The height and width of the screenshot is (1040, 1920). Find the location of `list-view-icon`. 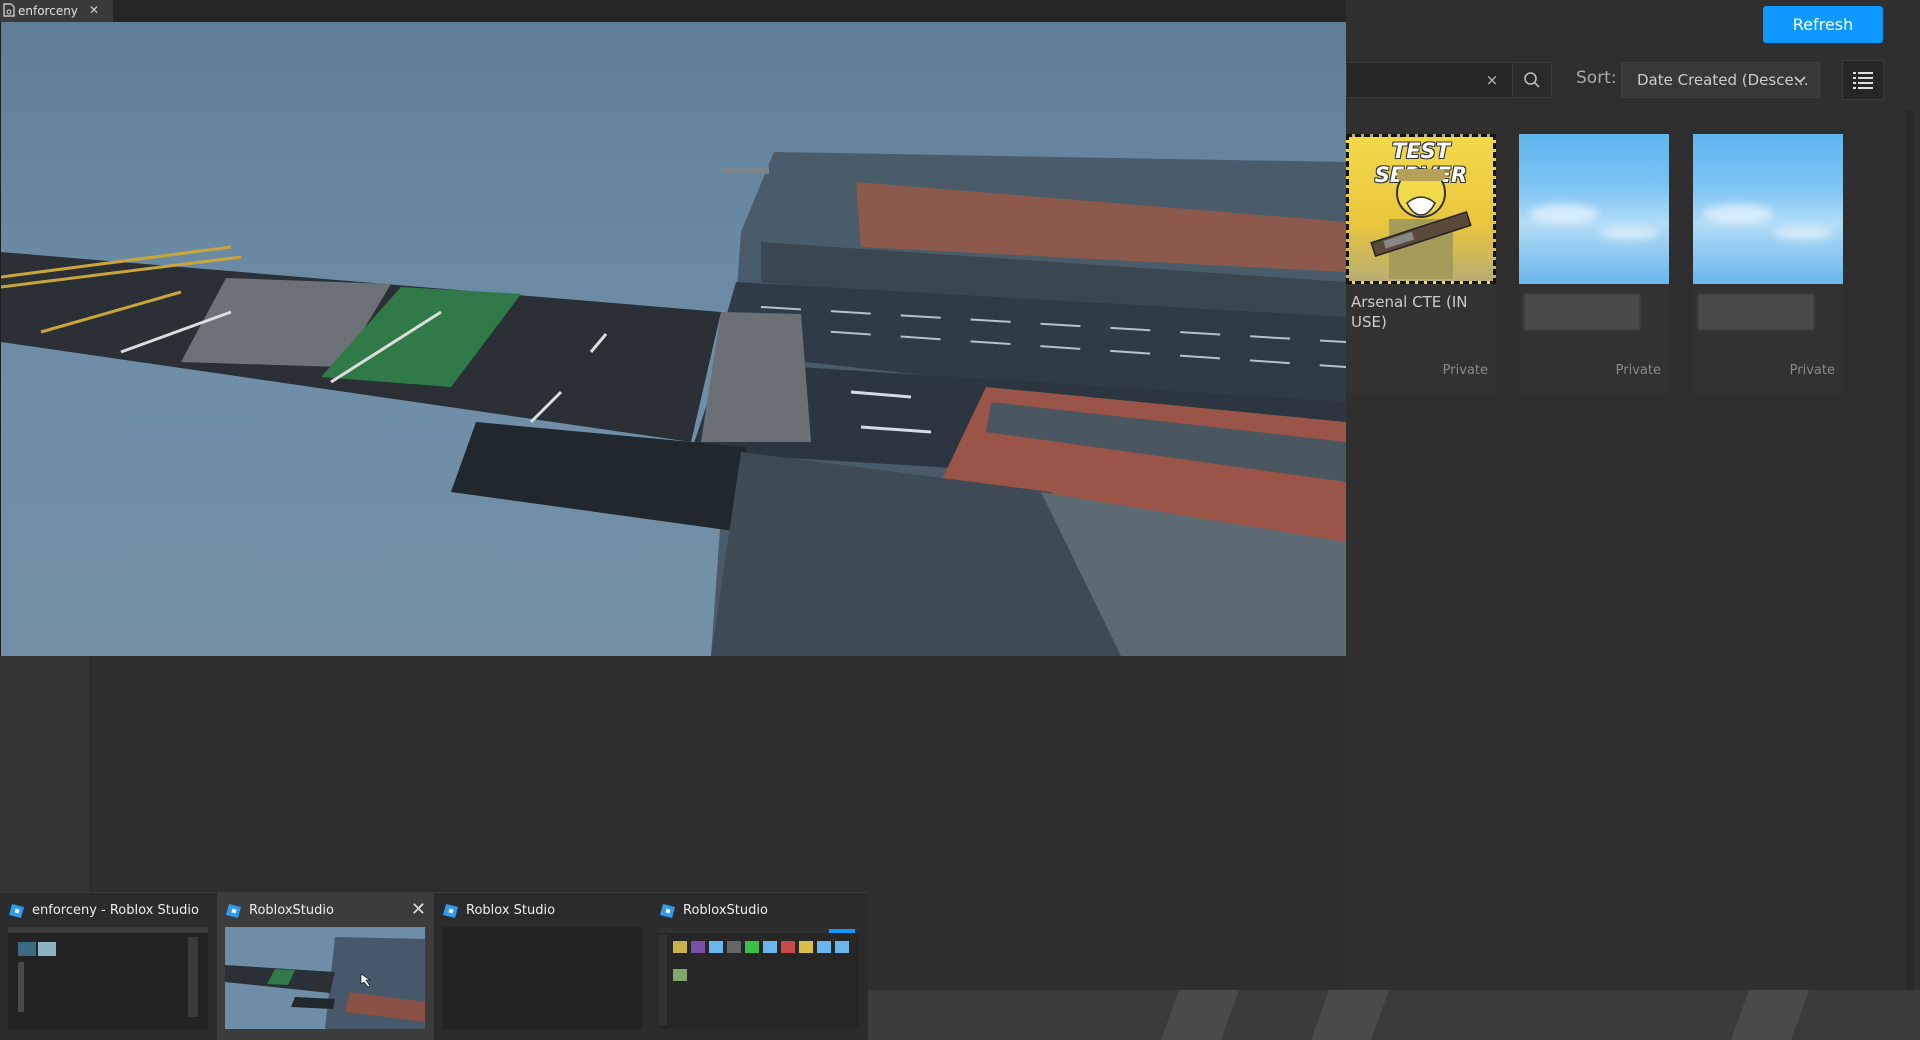

list-view-icon is located at coordinates (1863, 80).